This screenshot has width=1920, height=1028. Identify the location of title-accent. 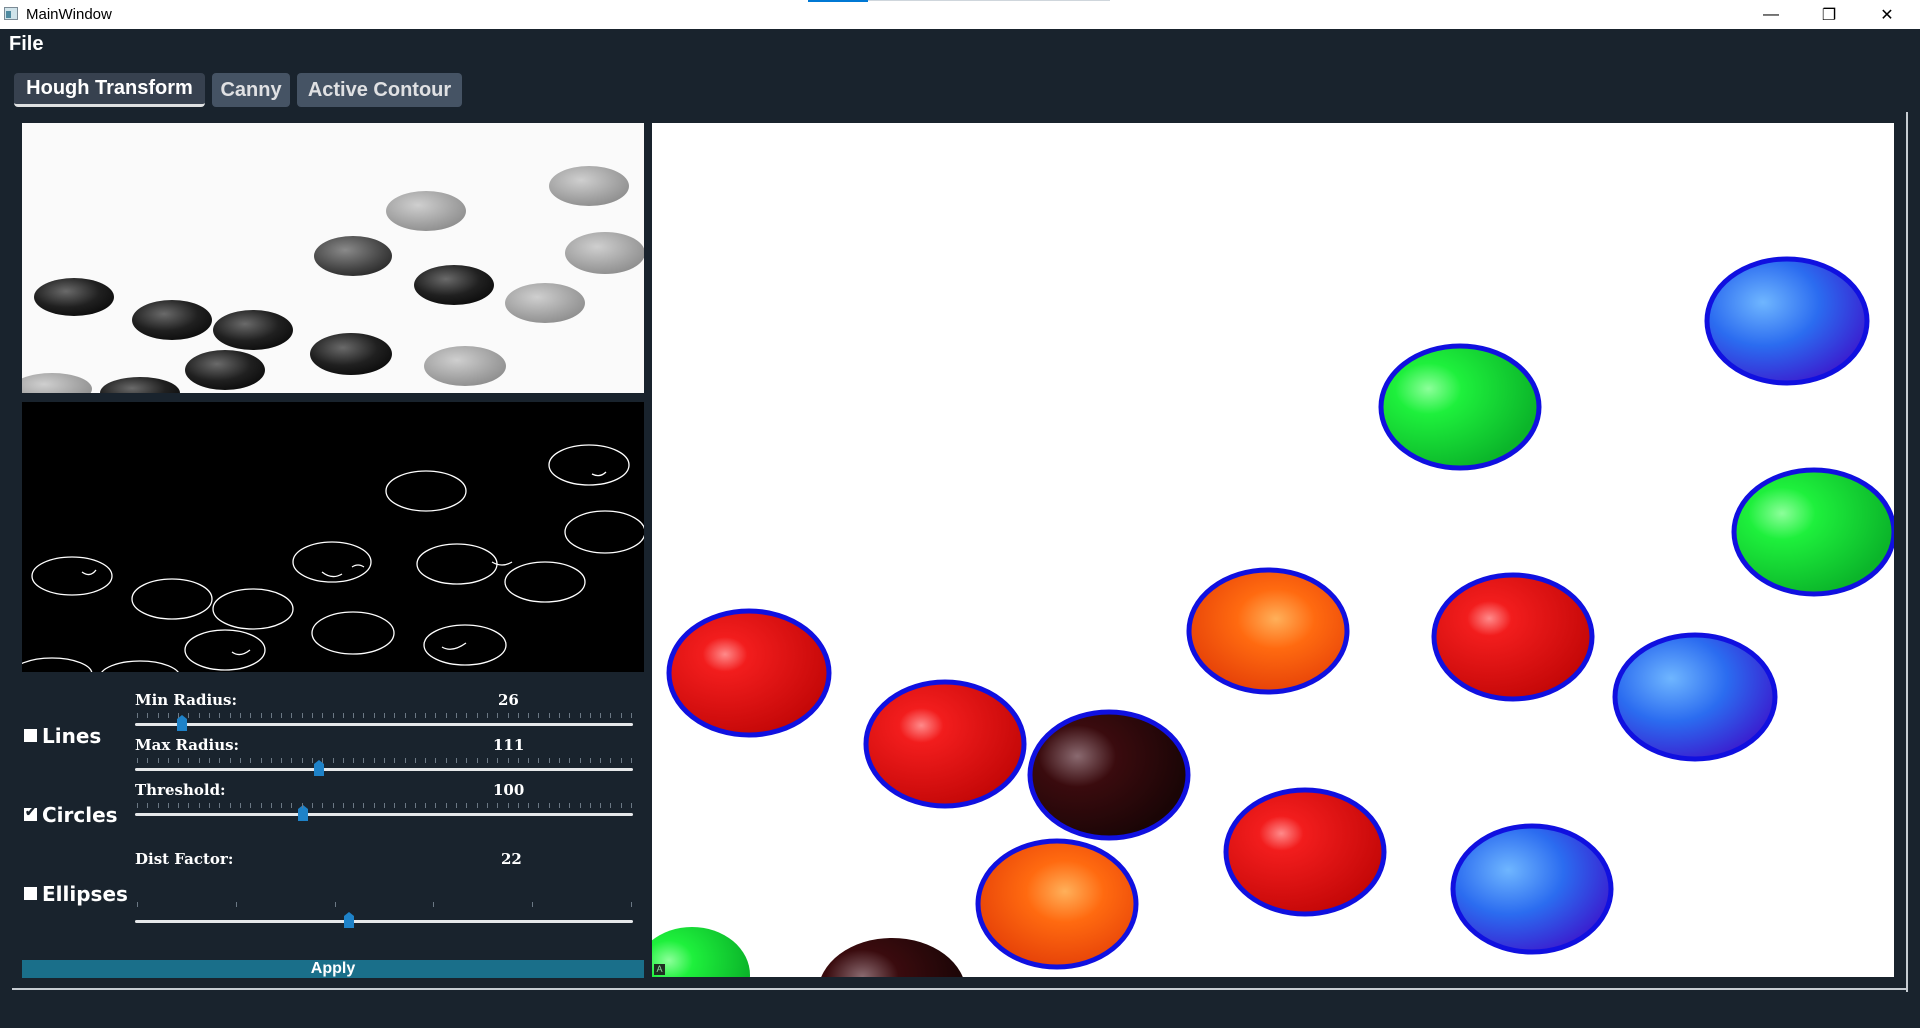
(838, 1).